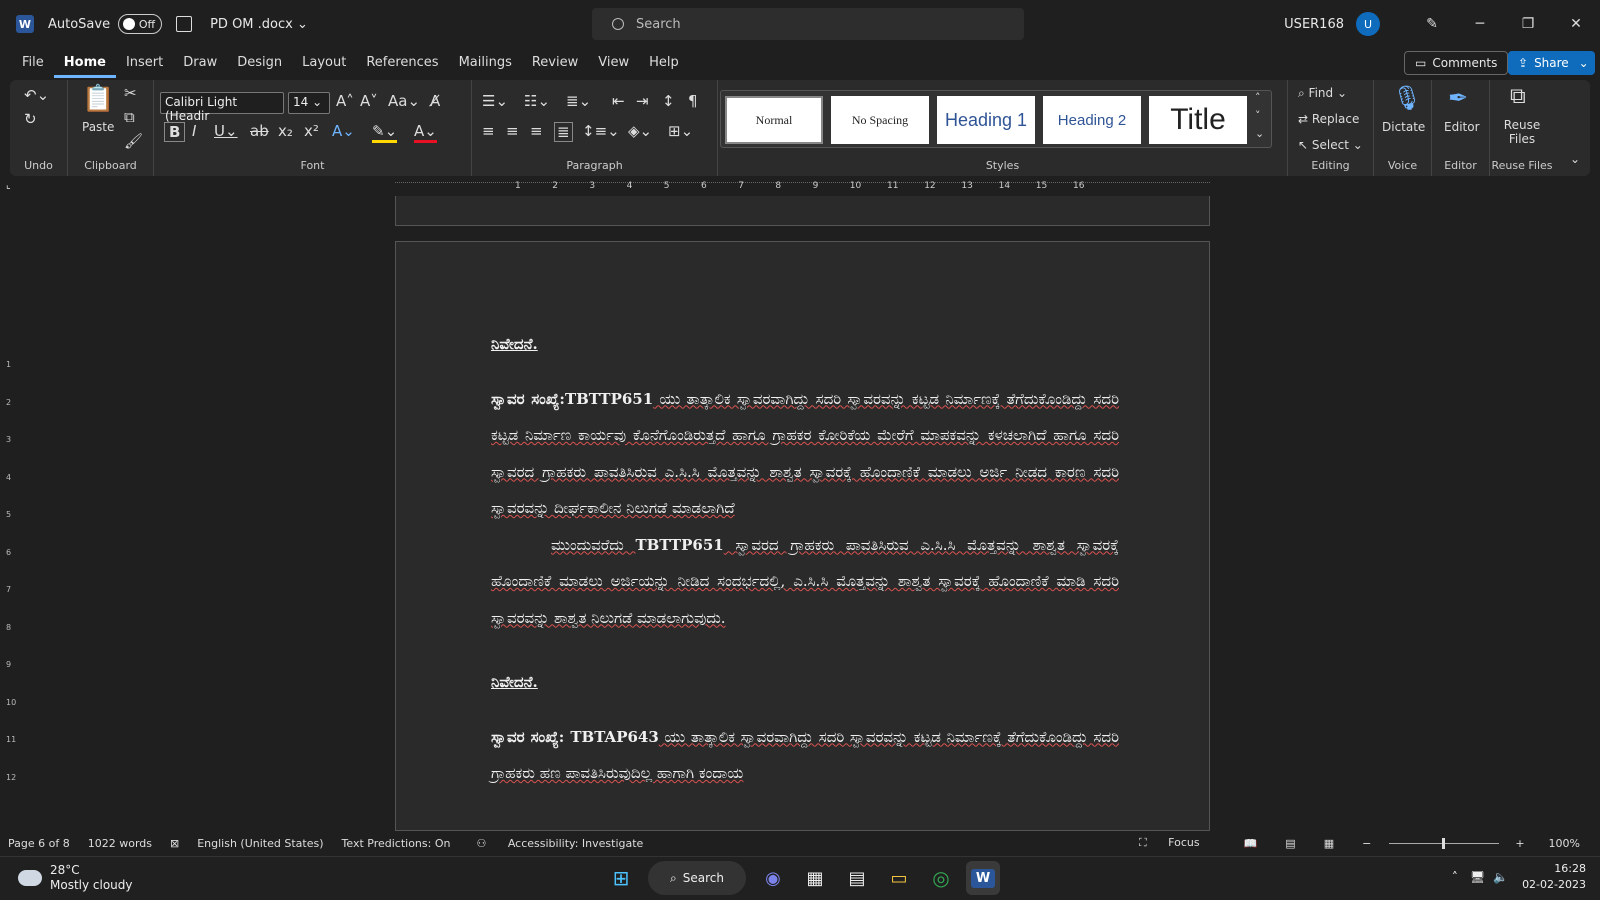 The width and height of the screenshot is (1600, 900). I want to click on select-button: ↖ Select ⌄, so click(1330, 145).